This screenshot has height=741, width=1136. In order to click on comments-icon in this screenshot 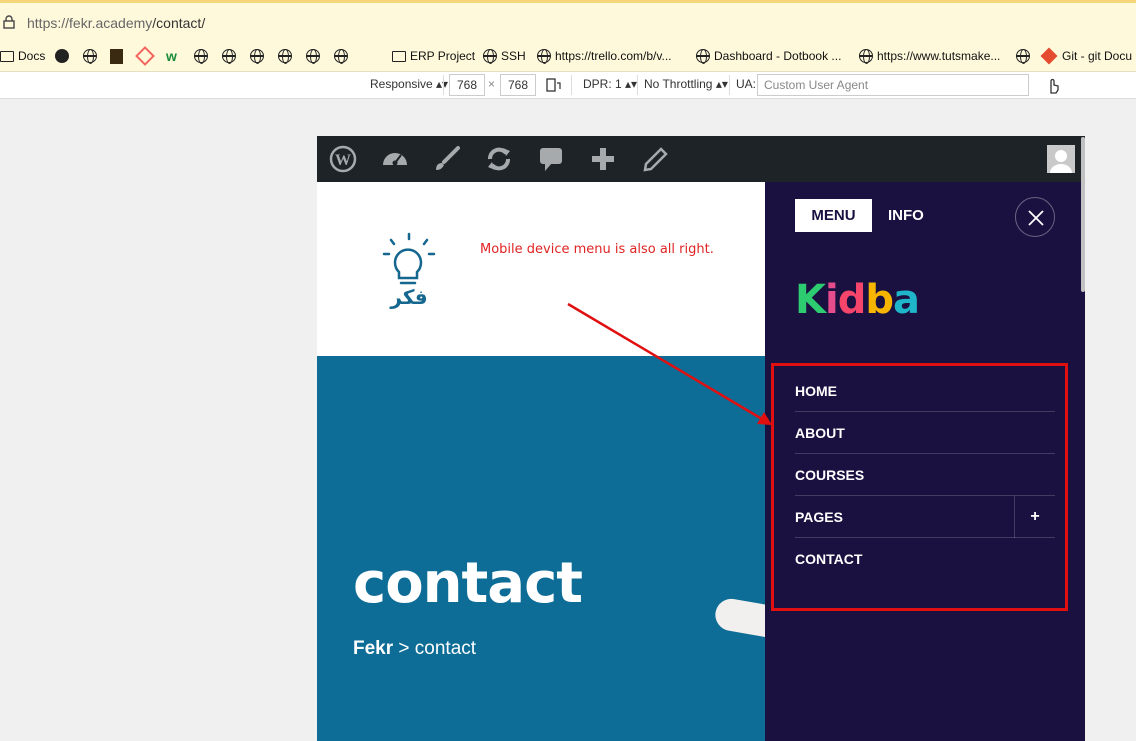, I will do `click(551, 159)`.